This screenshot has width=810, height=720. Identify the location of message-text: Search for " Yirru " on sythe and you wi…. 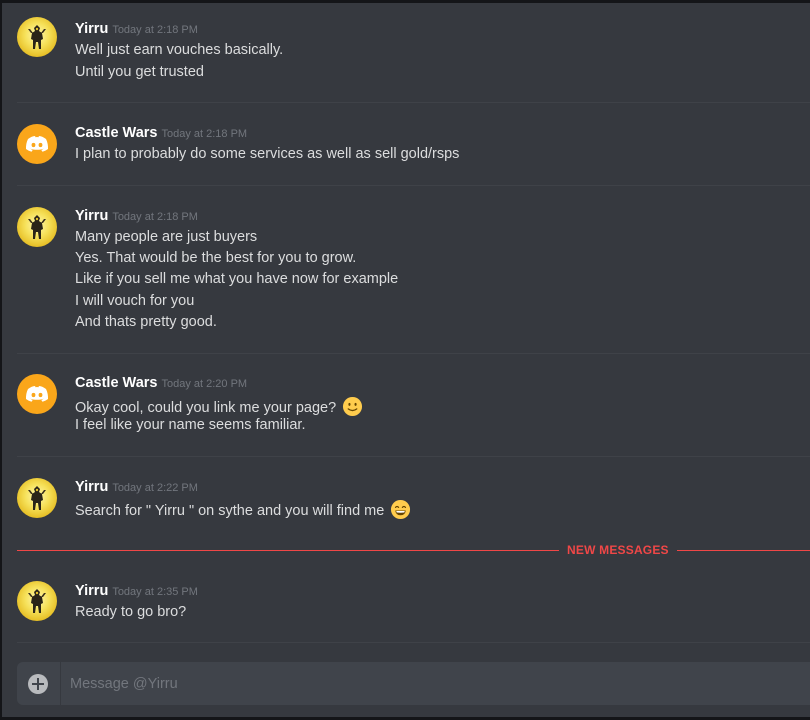
(243, 509).